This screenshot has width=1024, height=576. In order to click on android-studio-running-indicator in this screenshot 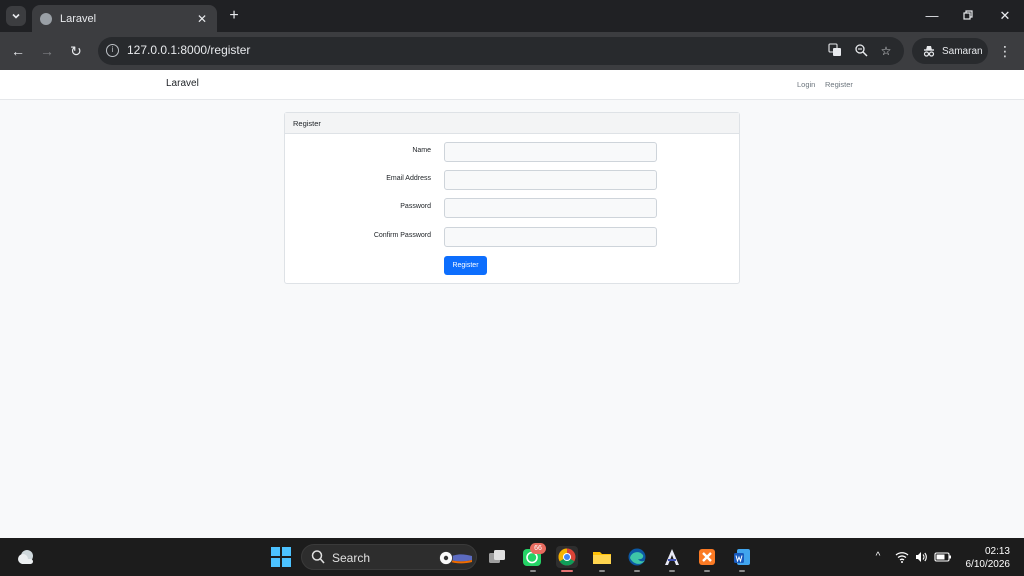, I will do `click(672, 571)`.